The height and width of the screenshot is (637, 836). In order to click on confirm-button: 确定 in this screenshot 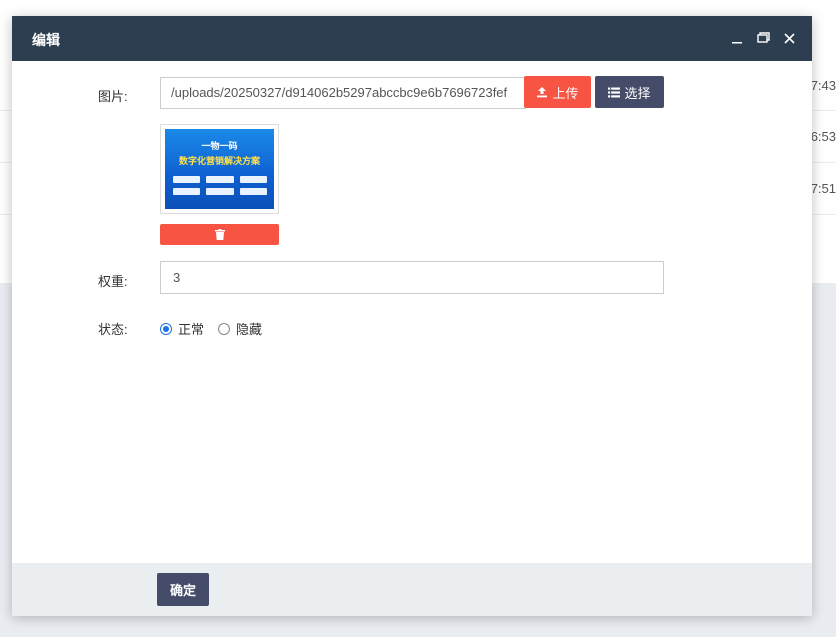, I will do `click(183, 589)`.